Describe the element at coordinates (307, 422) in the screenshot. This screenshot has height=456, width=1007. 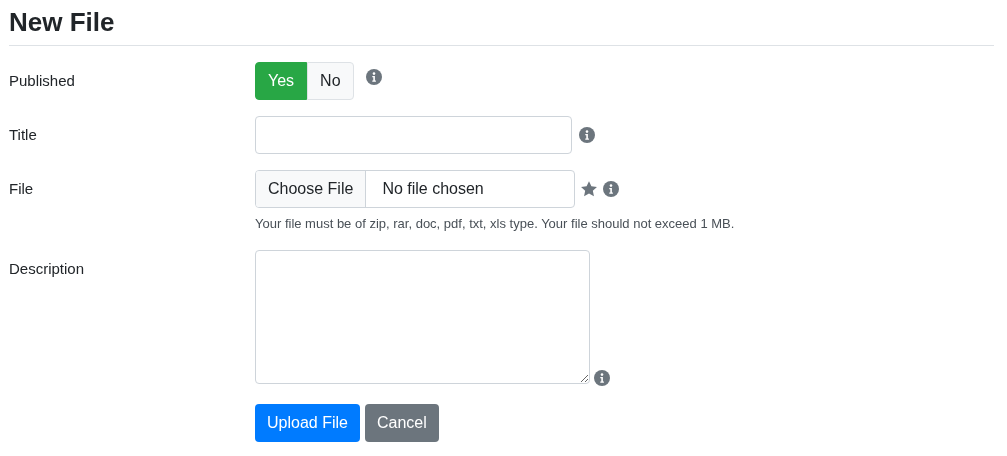
I see `upload-button: Upload File` at that location.